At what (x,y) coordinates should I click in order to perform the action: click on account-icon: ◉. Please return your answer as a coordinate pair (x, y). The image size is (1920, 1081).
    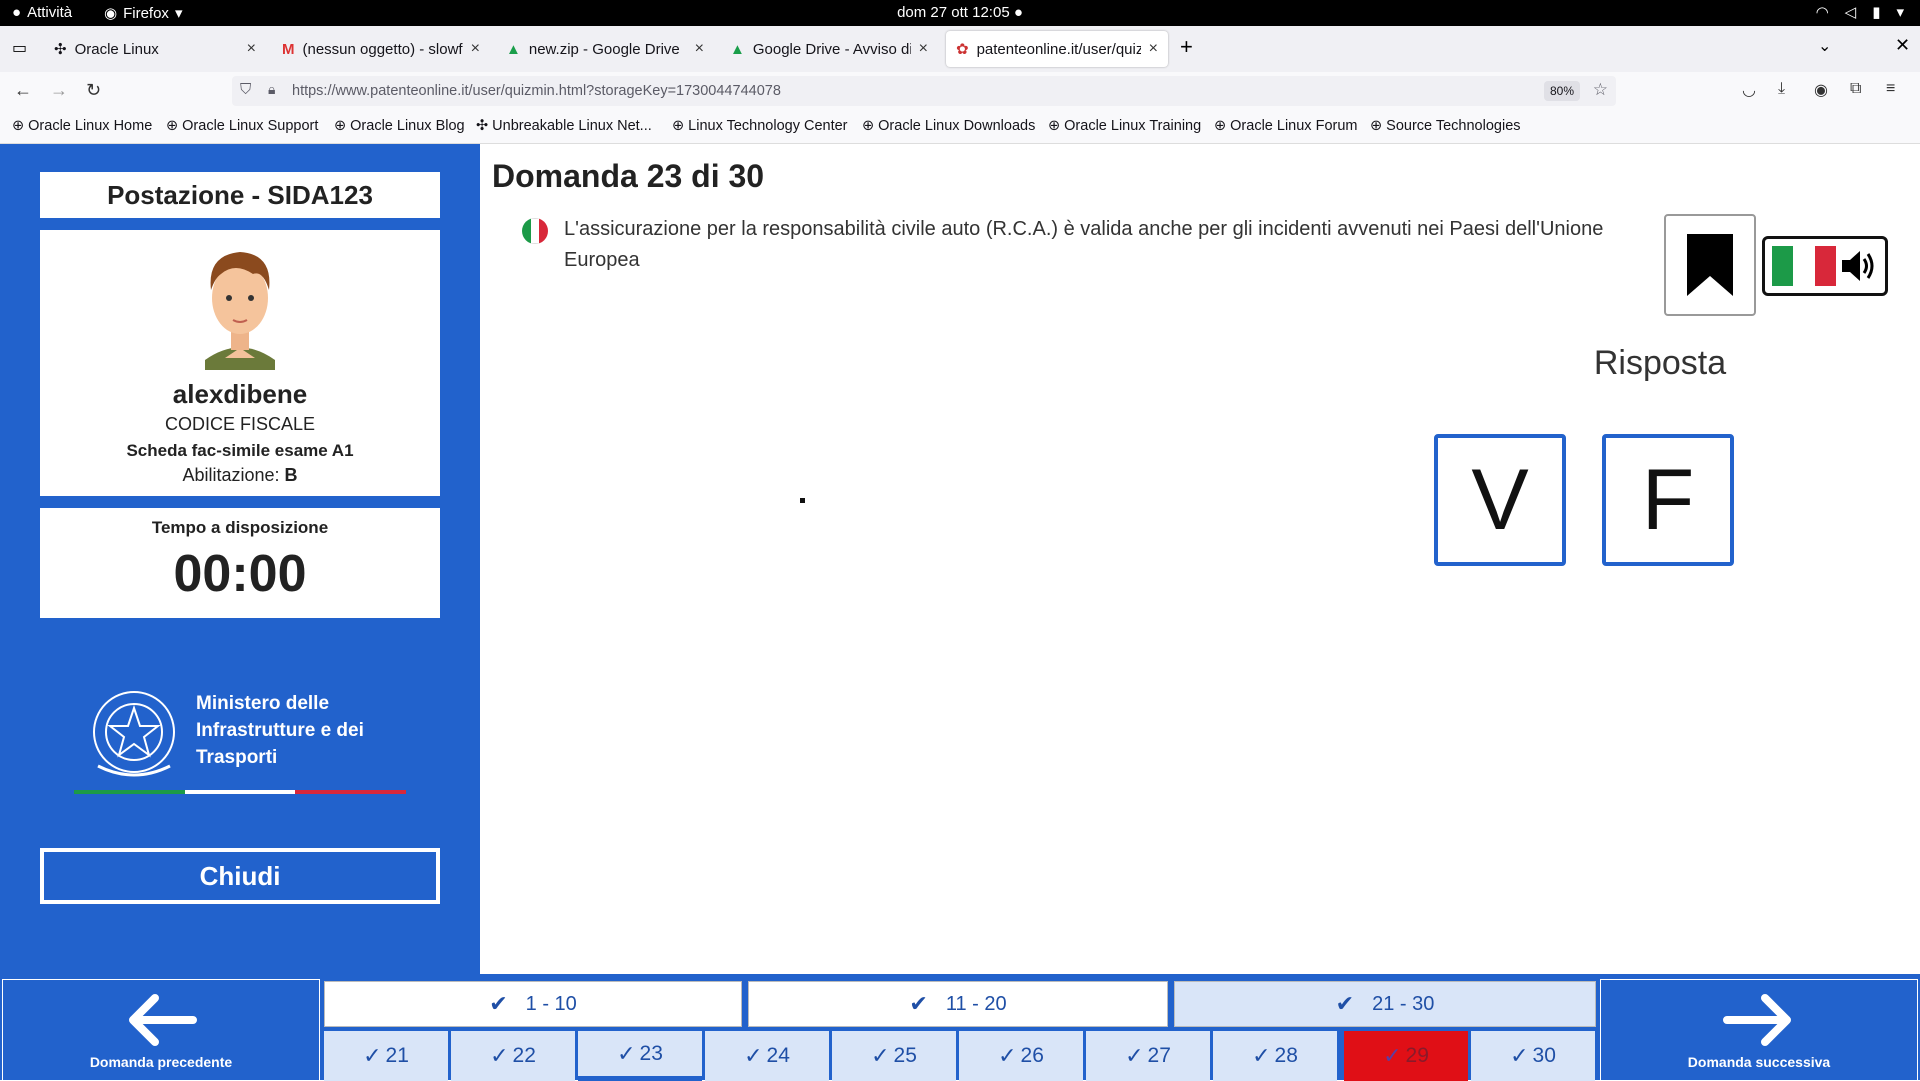
    Looking at the image, I should click on (1821, 90).